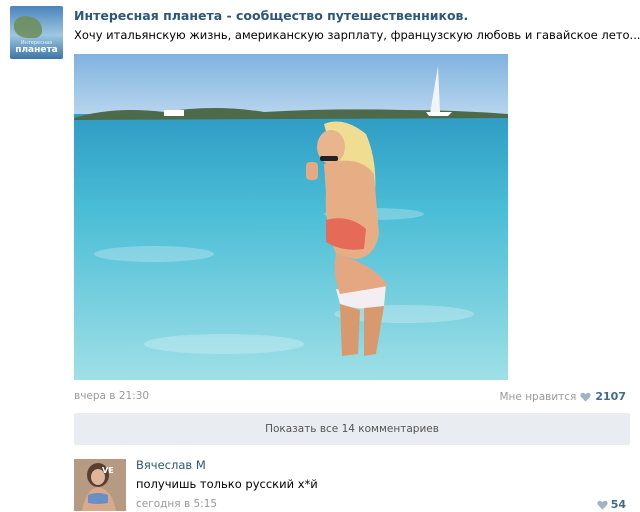  What do you see at coordinates (111, 396) in the screenshot?
I see `post-date: вчера в 21:30` at bounding box center [111, 396].